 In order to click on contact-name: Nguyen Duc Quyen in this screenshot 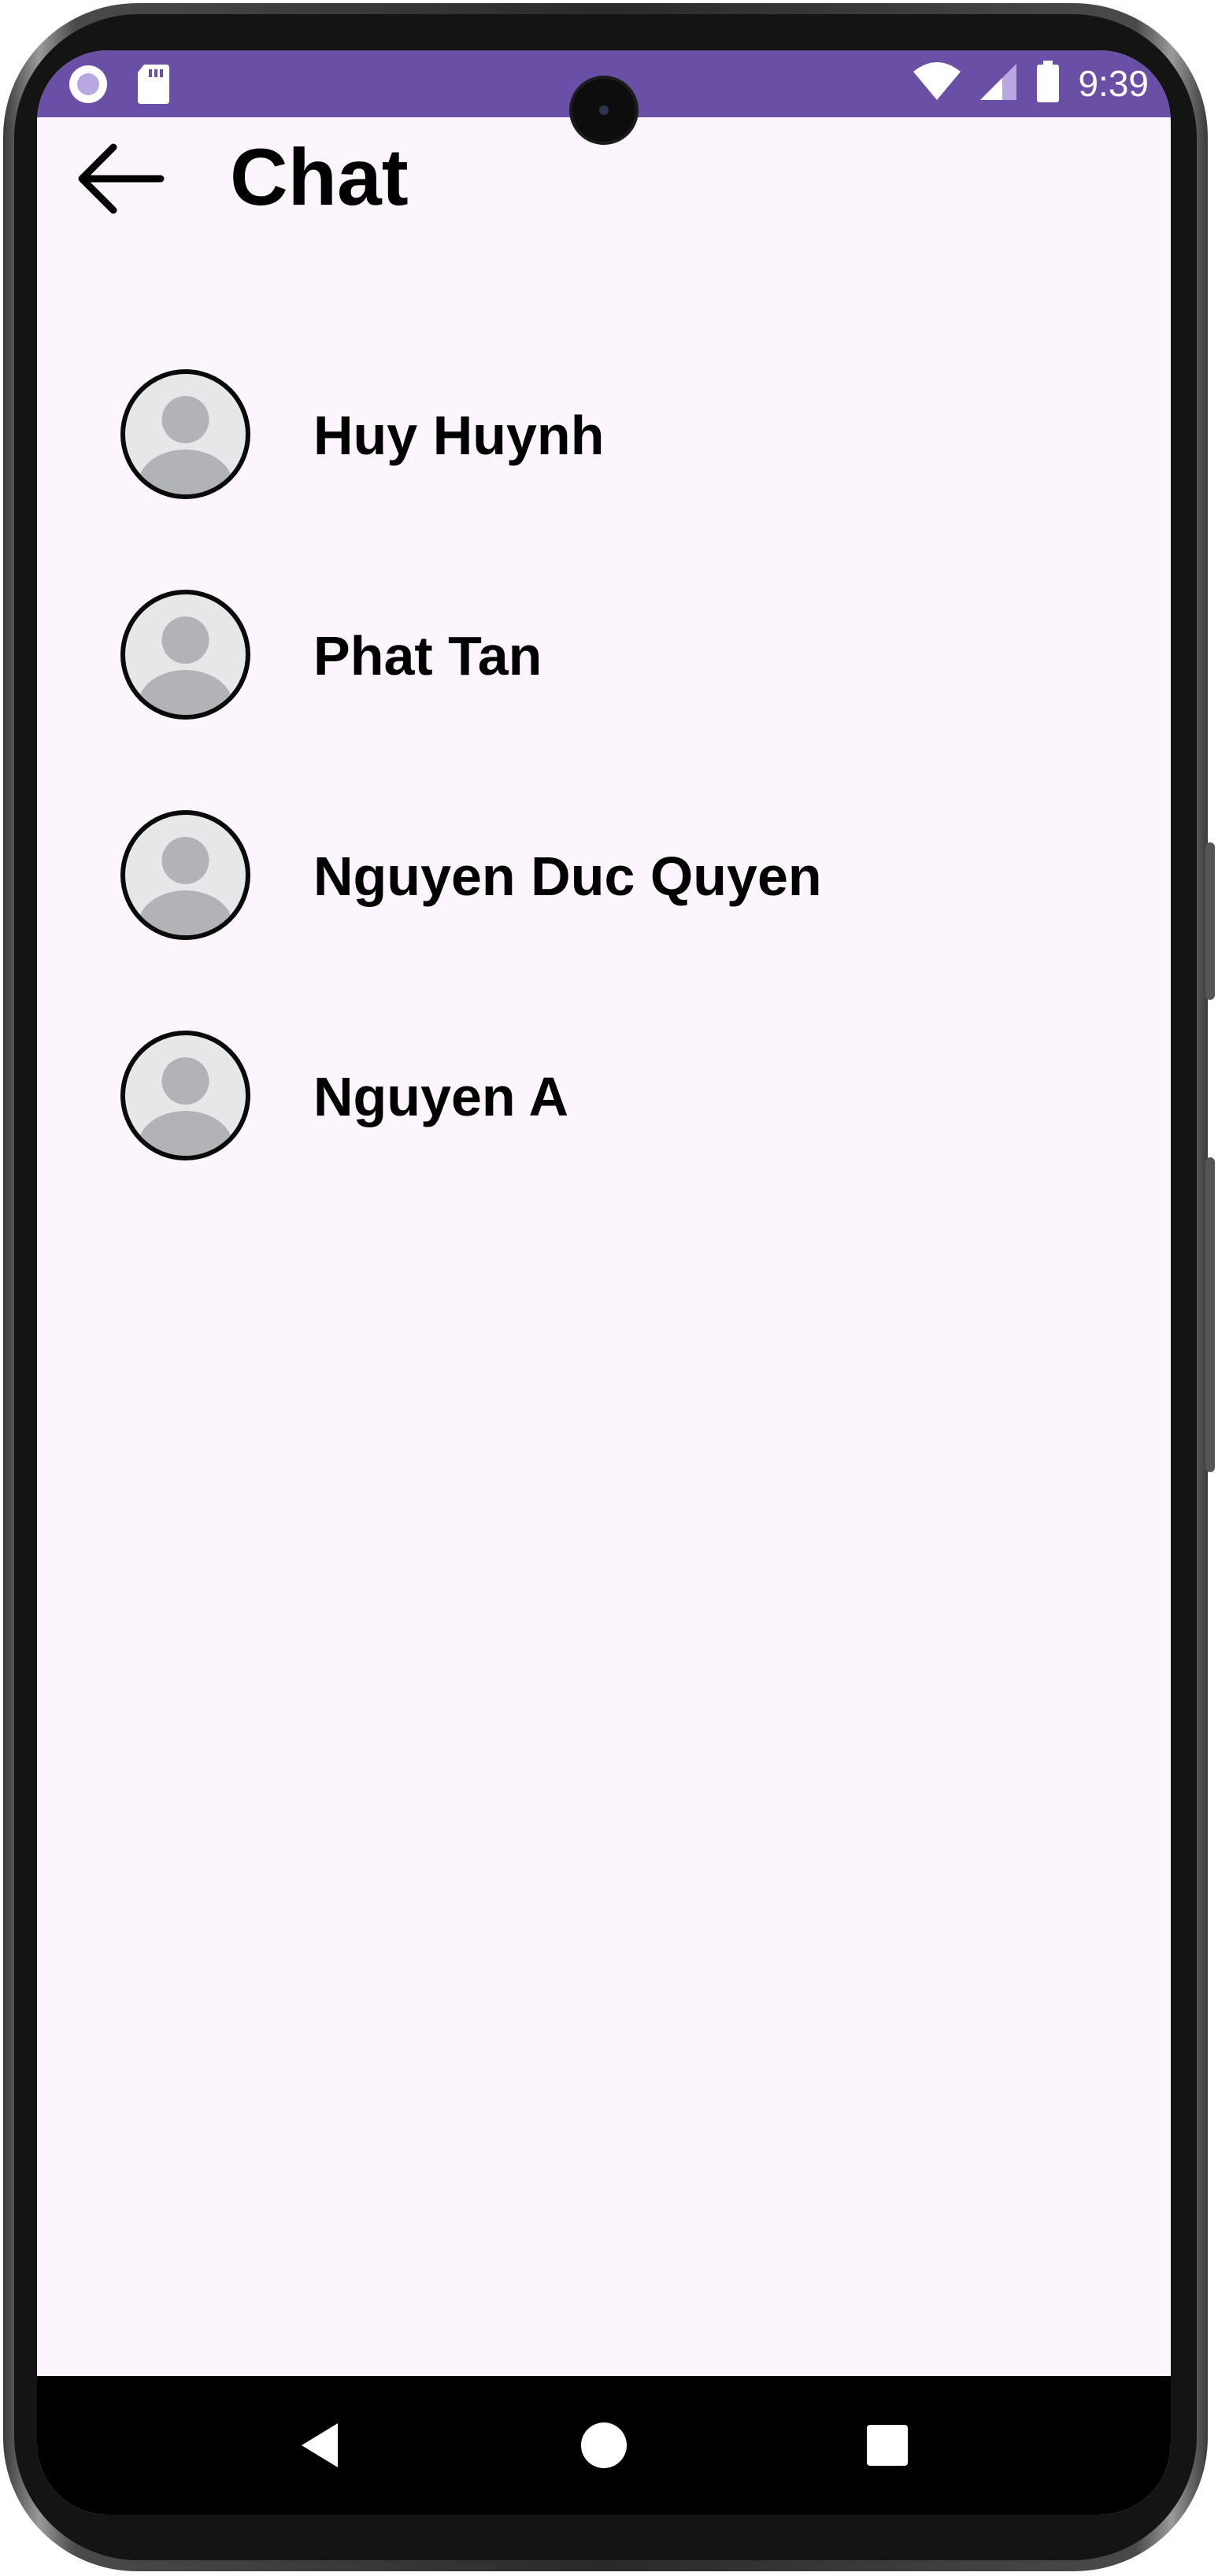, I will do `click(567, 876)`.